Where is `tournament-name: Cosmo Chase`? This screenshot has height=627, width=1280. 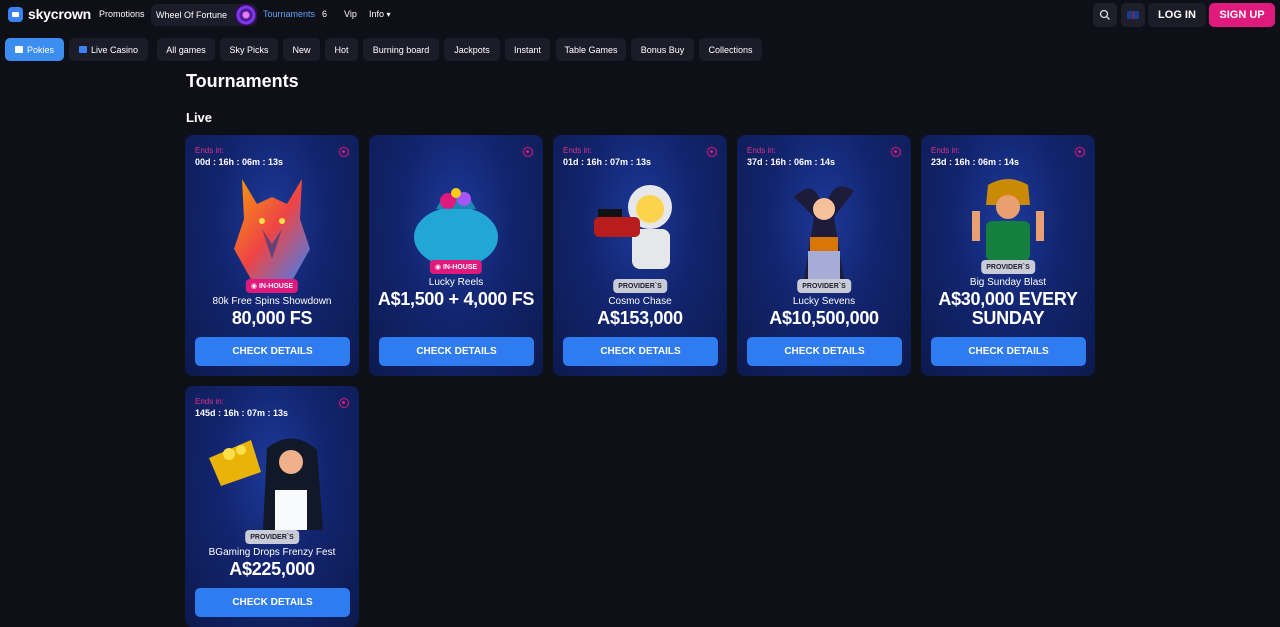
tournament-name: Cosmo Chase is located at coordinates (640, 301).